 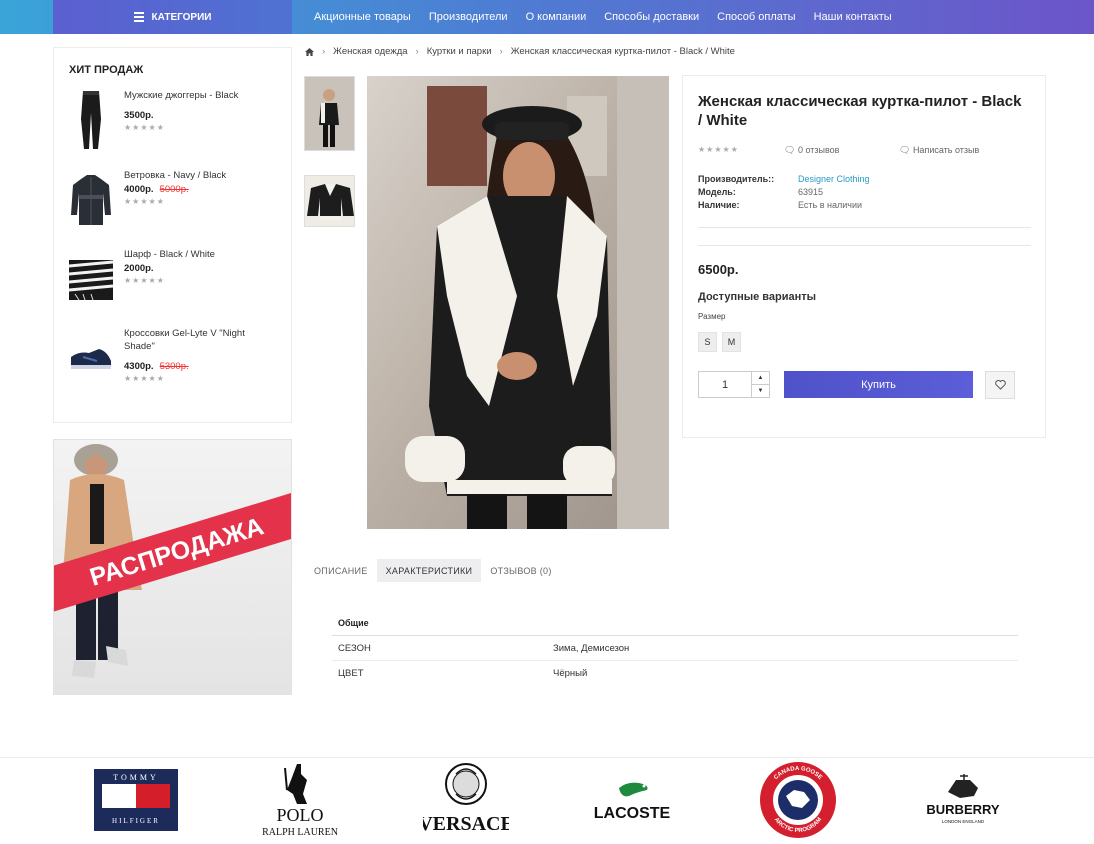 I want to click on spec-value: 63915, so click(x=811, y=192).